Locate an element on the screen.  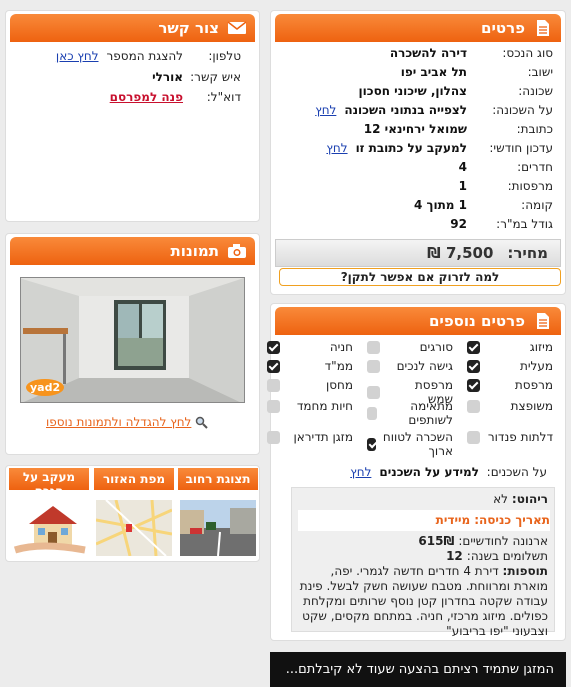
phone-text: להצגת המספר is located at coordinates (144, 56).